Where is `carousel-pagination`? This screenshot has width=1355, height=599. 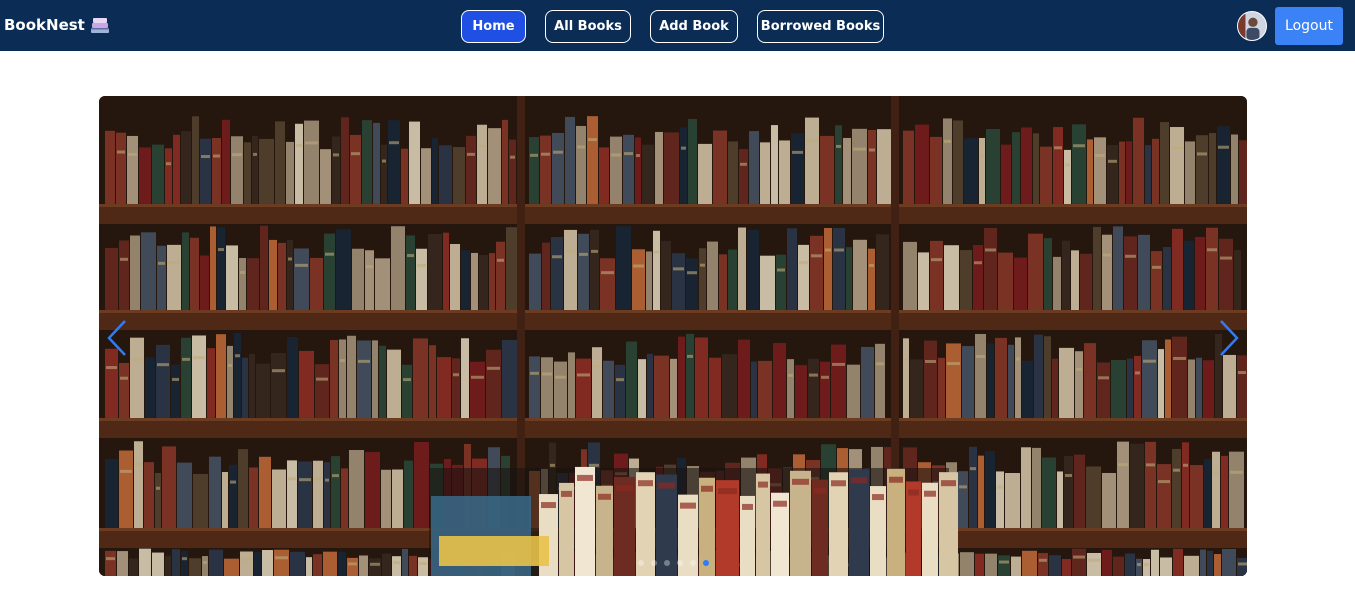 carousel-pagination is located at coordinates (673, 563).